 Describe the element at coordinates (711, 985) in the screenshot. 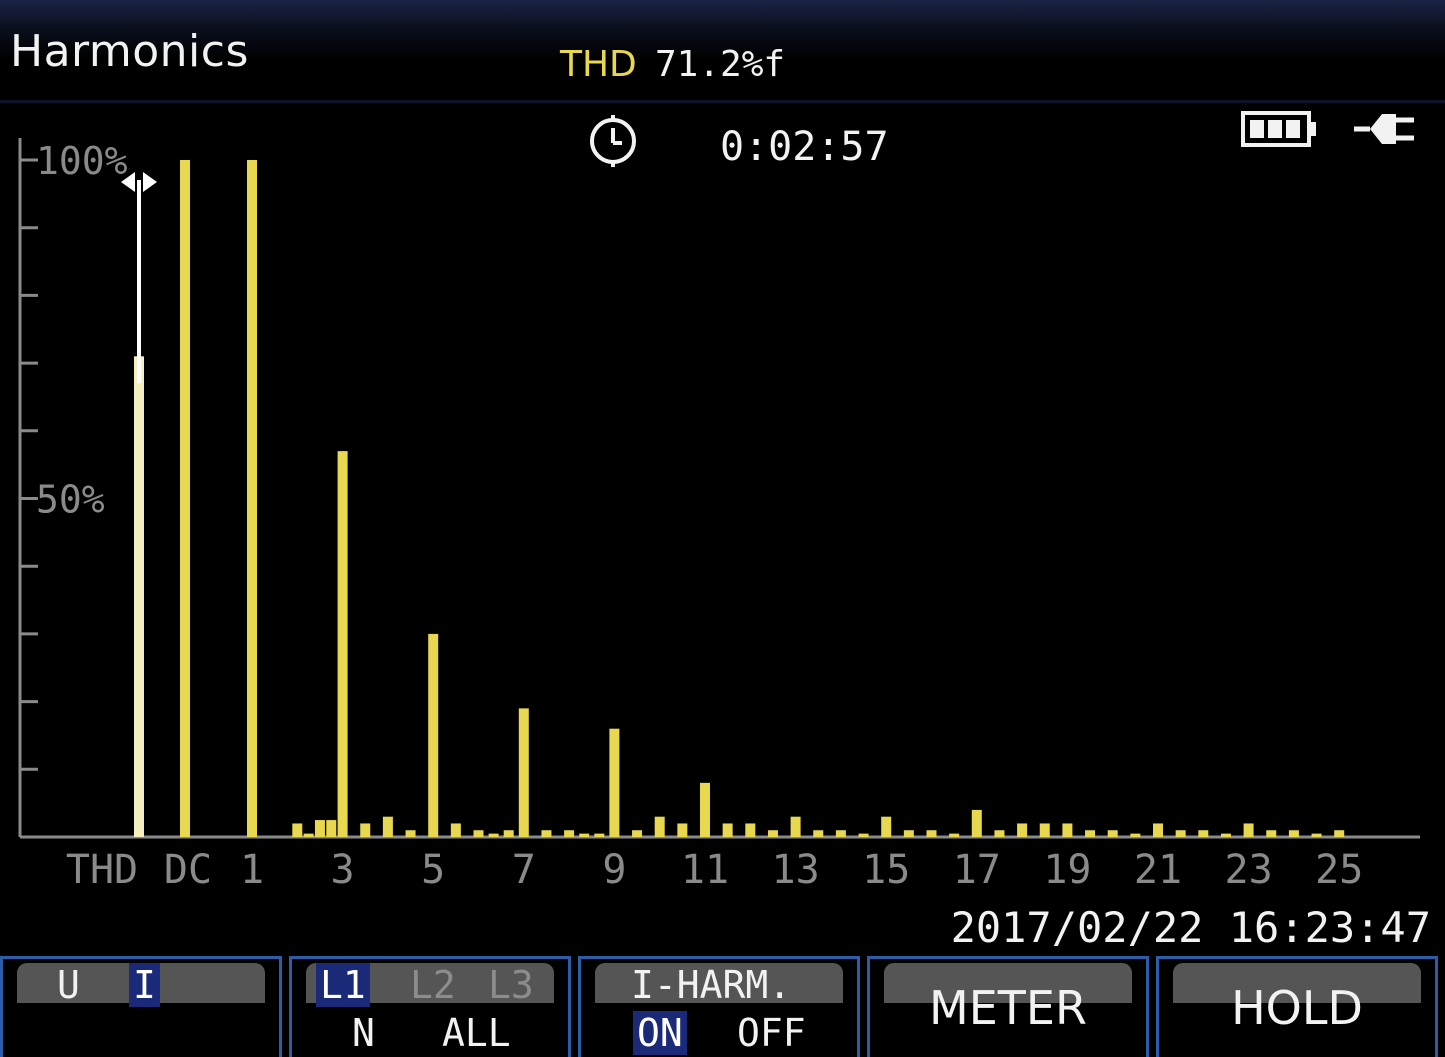

I see `i-harm-label: I-HARM.` at that location.